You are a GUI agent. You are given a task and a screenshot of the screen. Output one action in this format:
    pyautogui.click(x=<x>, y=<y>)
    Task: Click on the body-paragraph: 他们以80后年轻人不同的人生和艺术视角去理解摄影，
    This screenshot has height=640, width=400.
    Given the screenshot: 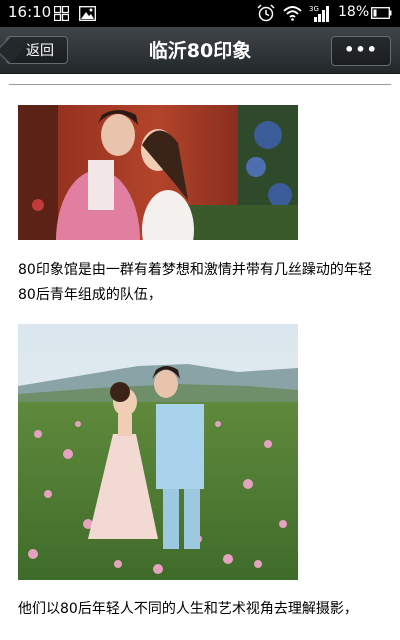 What is the action you would take?
    pyautogui.click(x=188, y=609)
    